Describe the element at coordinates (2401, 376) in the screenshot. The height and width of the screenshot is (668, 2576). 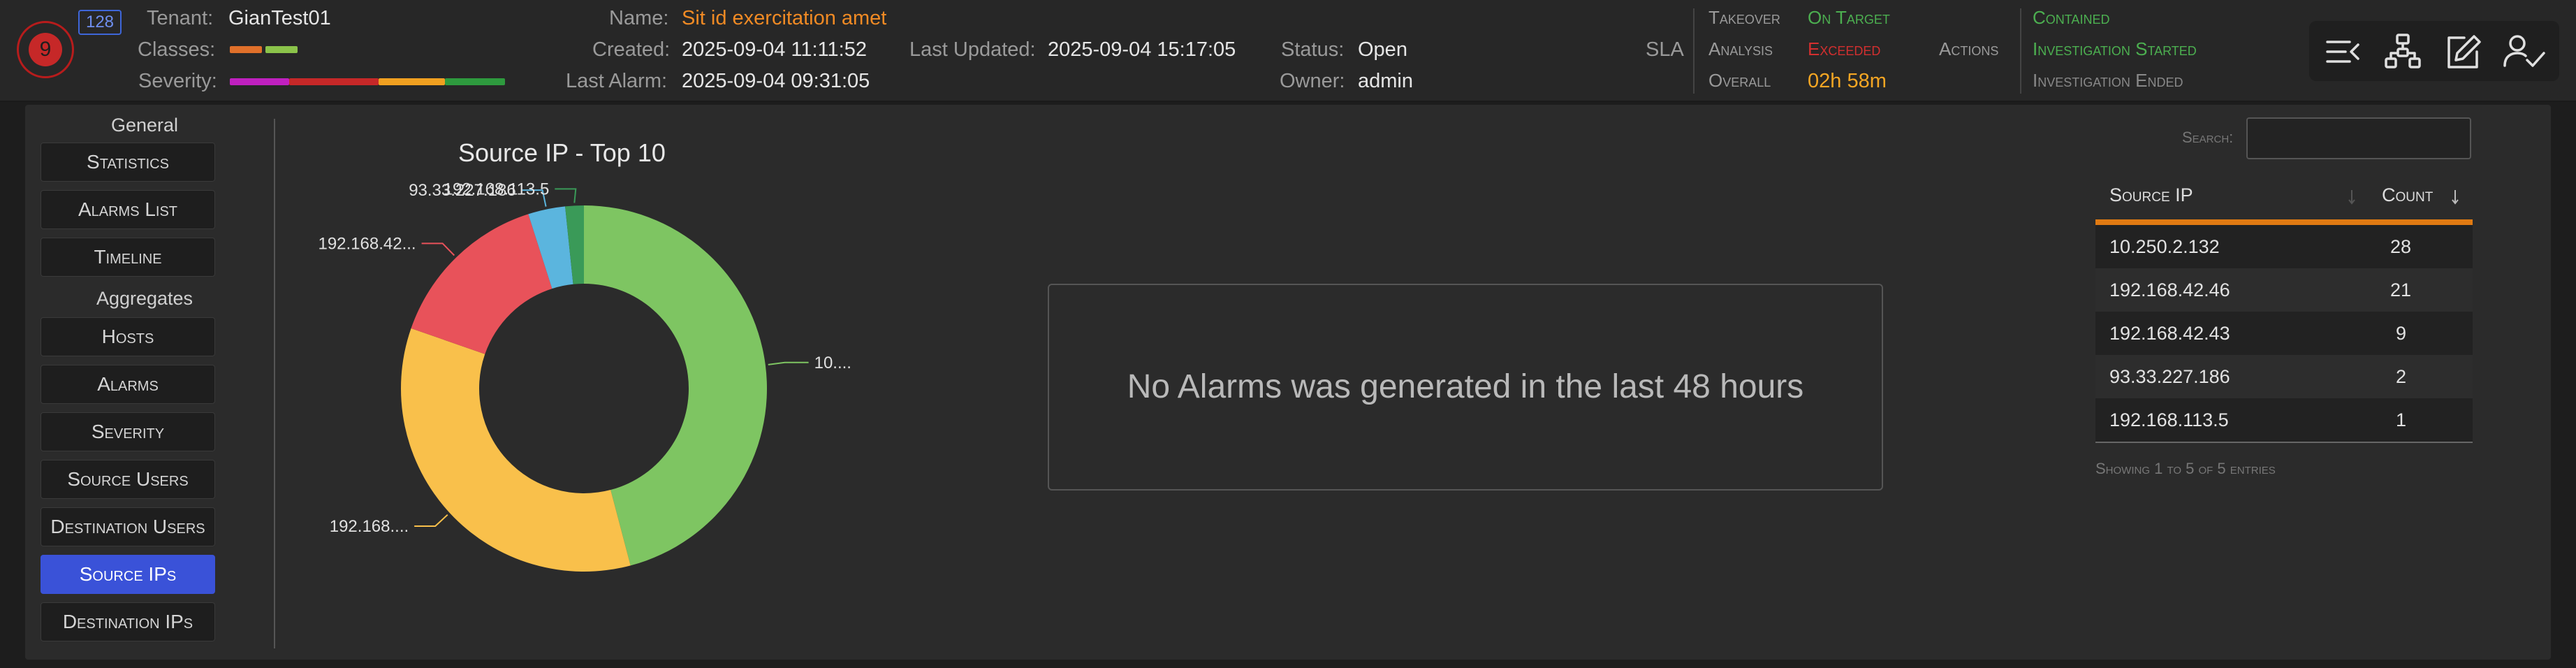
I see `cell-count: 2` at that location.